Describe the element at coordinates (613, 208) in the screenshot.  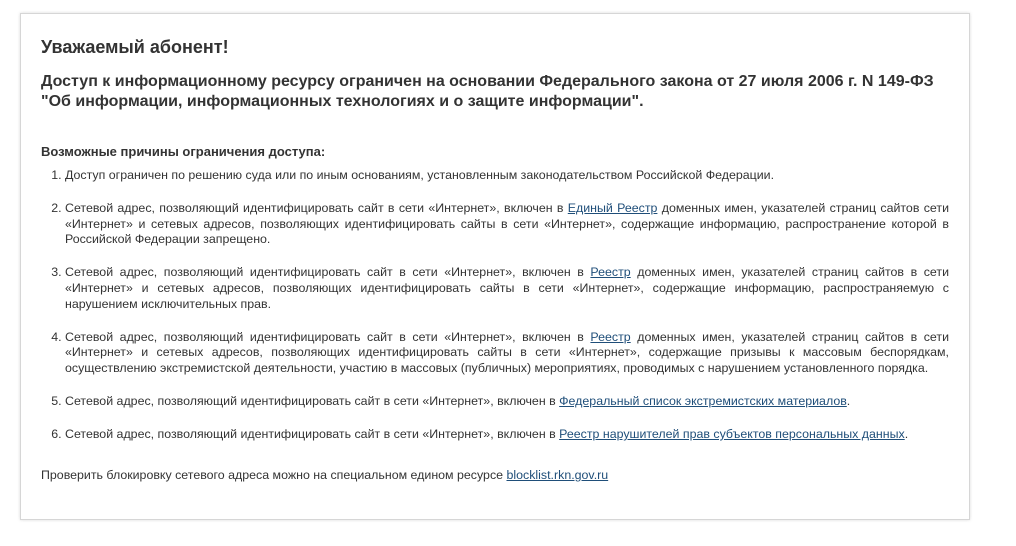
I see `unified-registry-link: Единый Реестр` at that location.